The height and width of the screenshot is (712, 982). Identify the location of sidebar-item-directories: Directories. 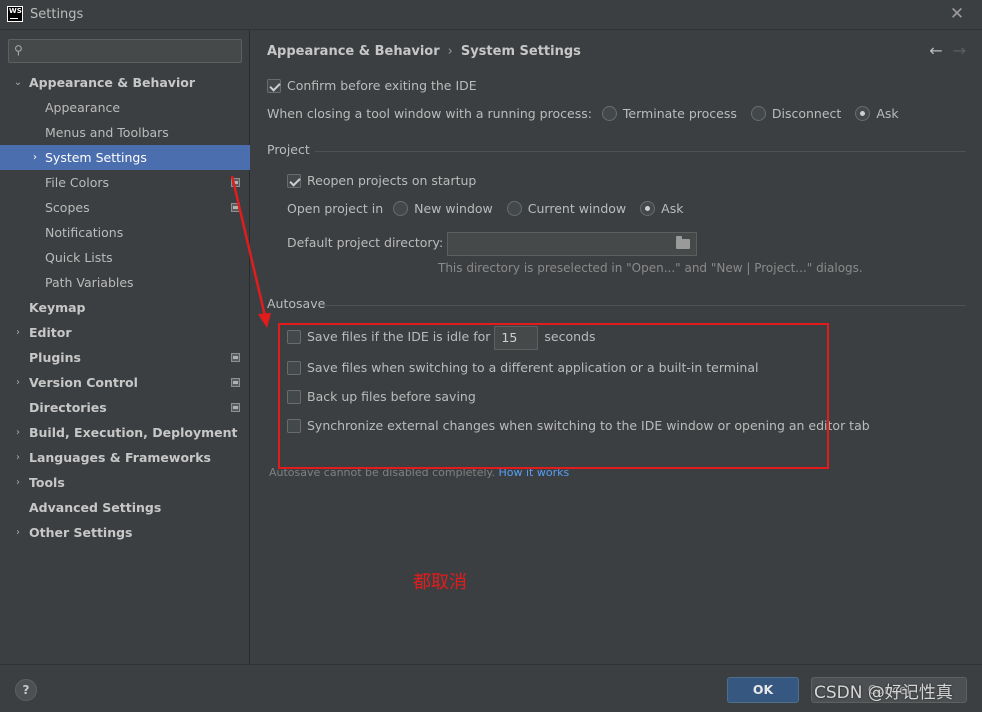
(125, 407).